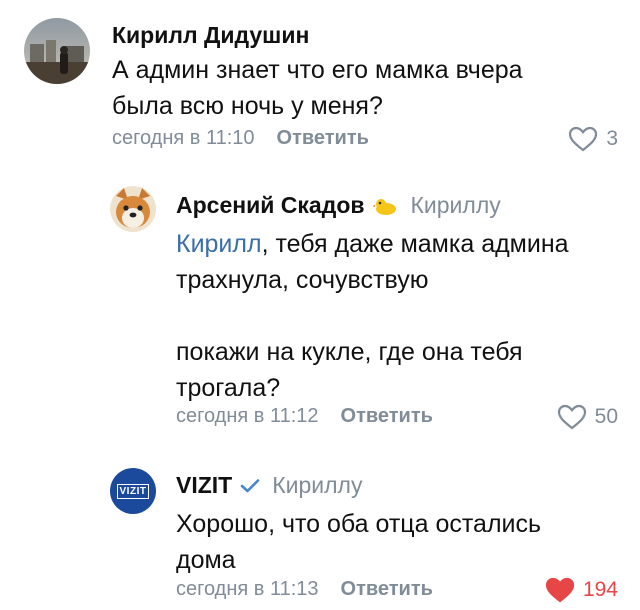 Image resolution: width=640 pixels, height=610 pixels. I want to click on like-count: 50, so click(606, 416).